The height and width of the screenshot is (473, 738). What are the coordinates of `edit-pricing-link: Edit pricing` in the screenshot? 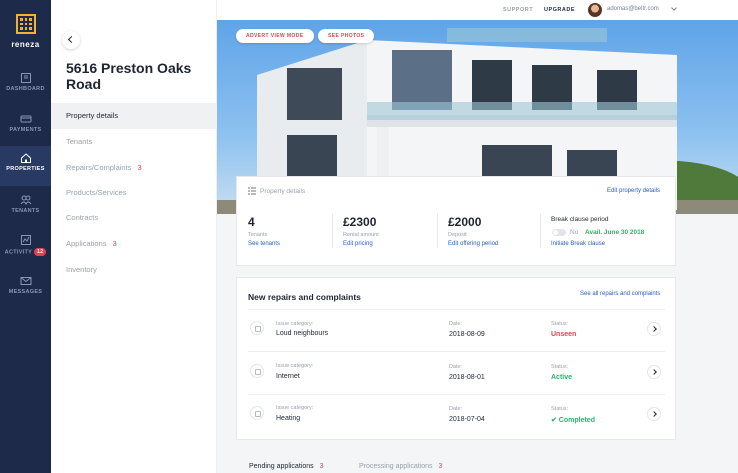 It's located at (358, 244).